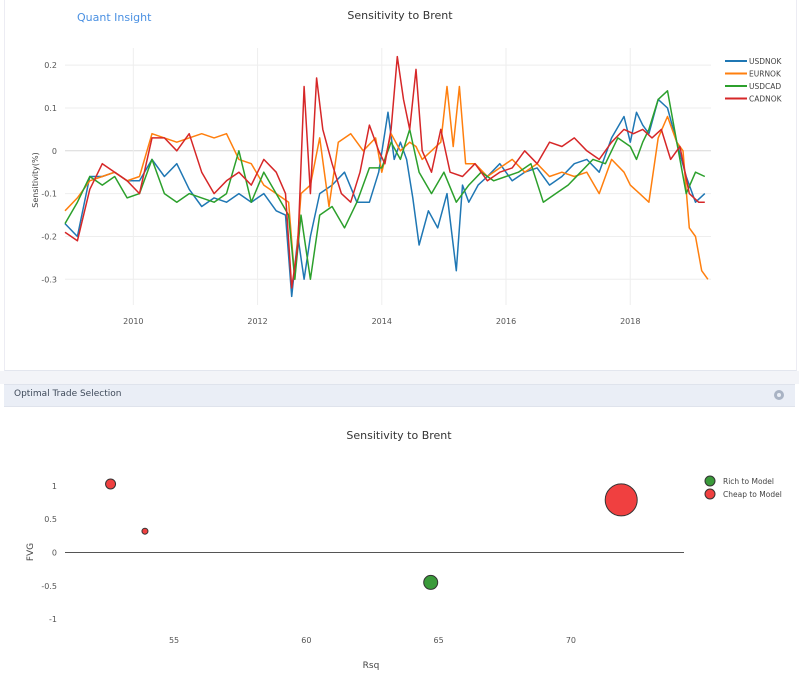  I want to click on x-tick-label: 60, so click(306, 640).